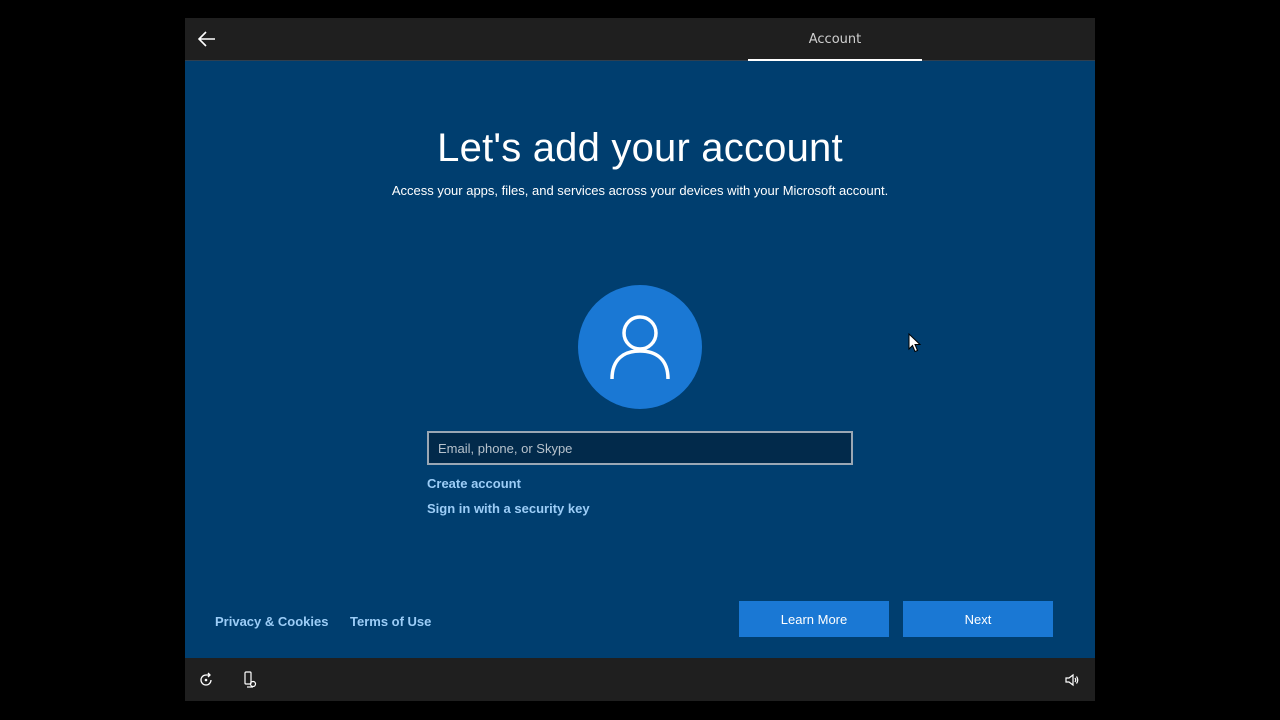 The image size is (1280, 720). I want to click on user-icon, so click(640, 347).